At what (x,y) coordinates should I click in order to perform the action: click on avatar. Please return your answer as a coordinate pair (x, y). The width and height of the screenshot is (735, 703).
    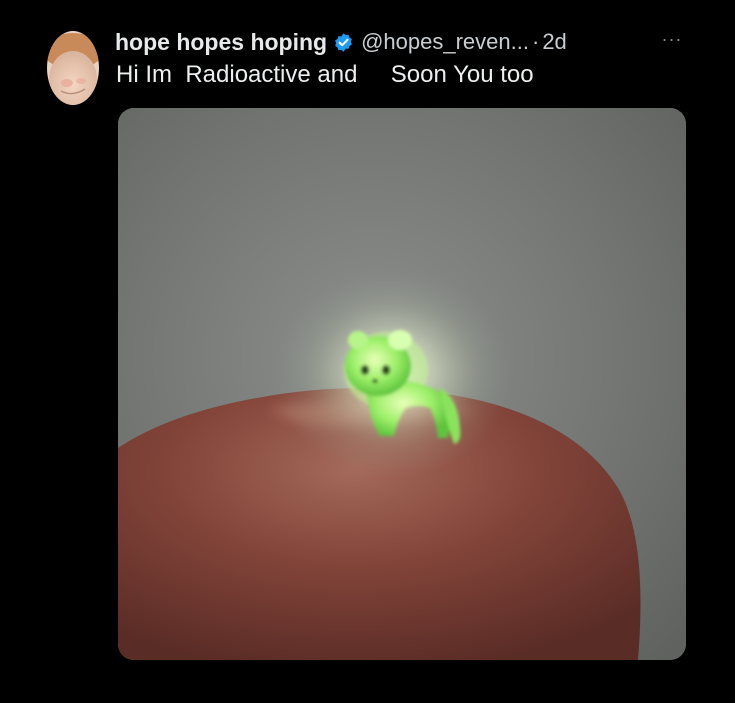
    Looking at the image, I should click on (73, 68).